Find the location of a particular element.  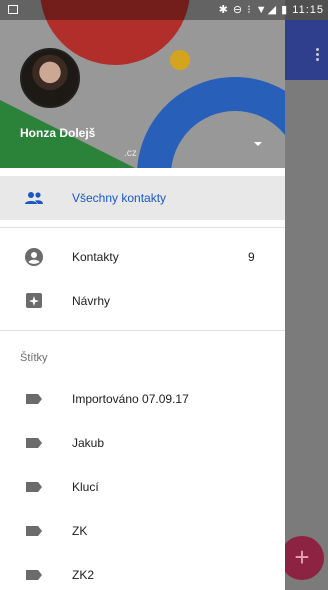

account-circle-icon is located at coordinates (34, 257).